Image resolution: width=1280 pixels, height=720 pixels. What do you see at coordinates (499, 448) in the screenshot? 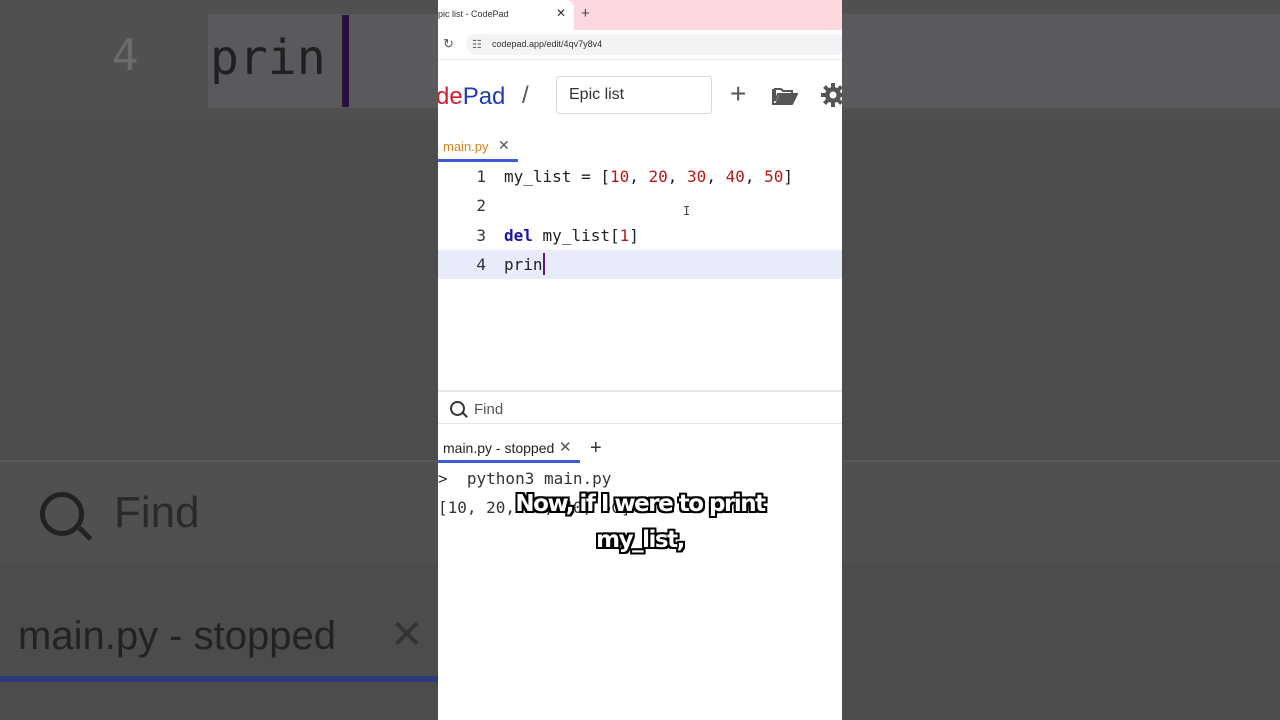
I see `terminal-tab-label: main.py - stopped` at bounding box center [499, 448].